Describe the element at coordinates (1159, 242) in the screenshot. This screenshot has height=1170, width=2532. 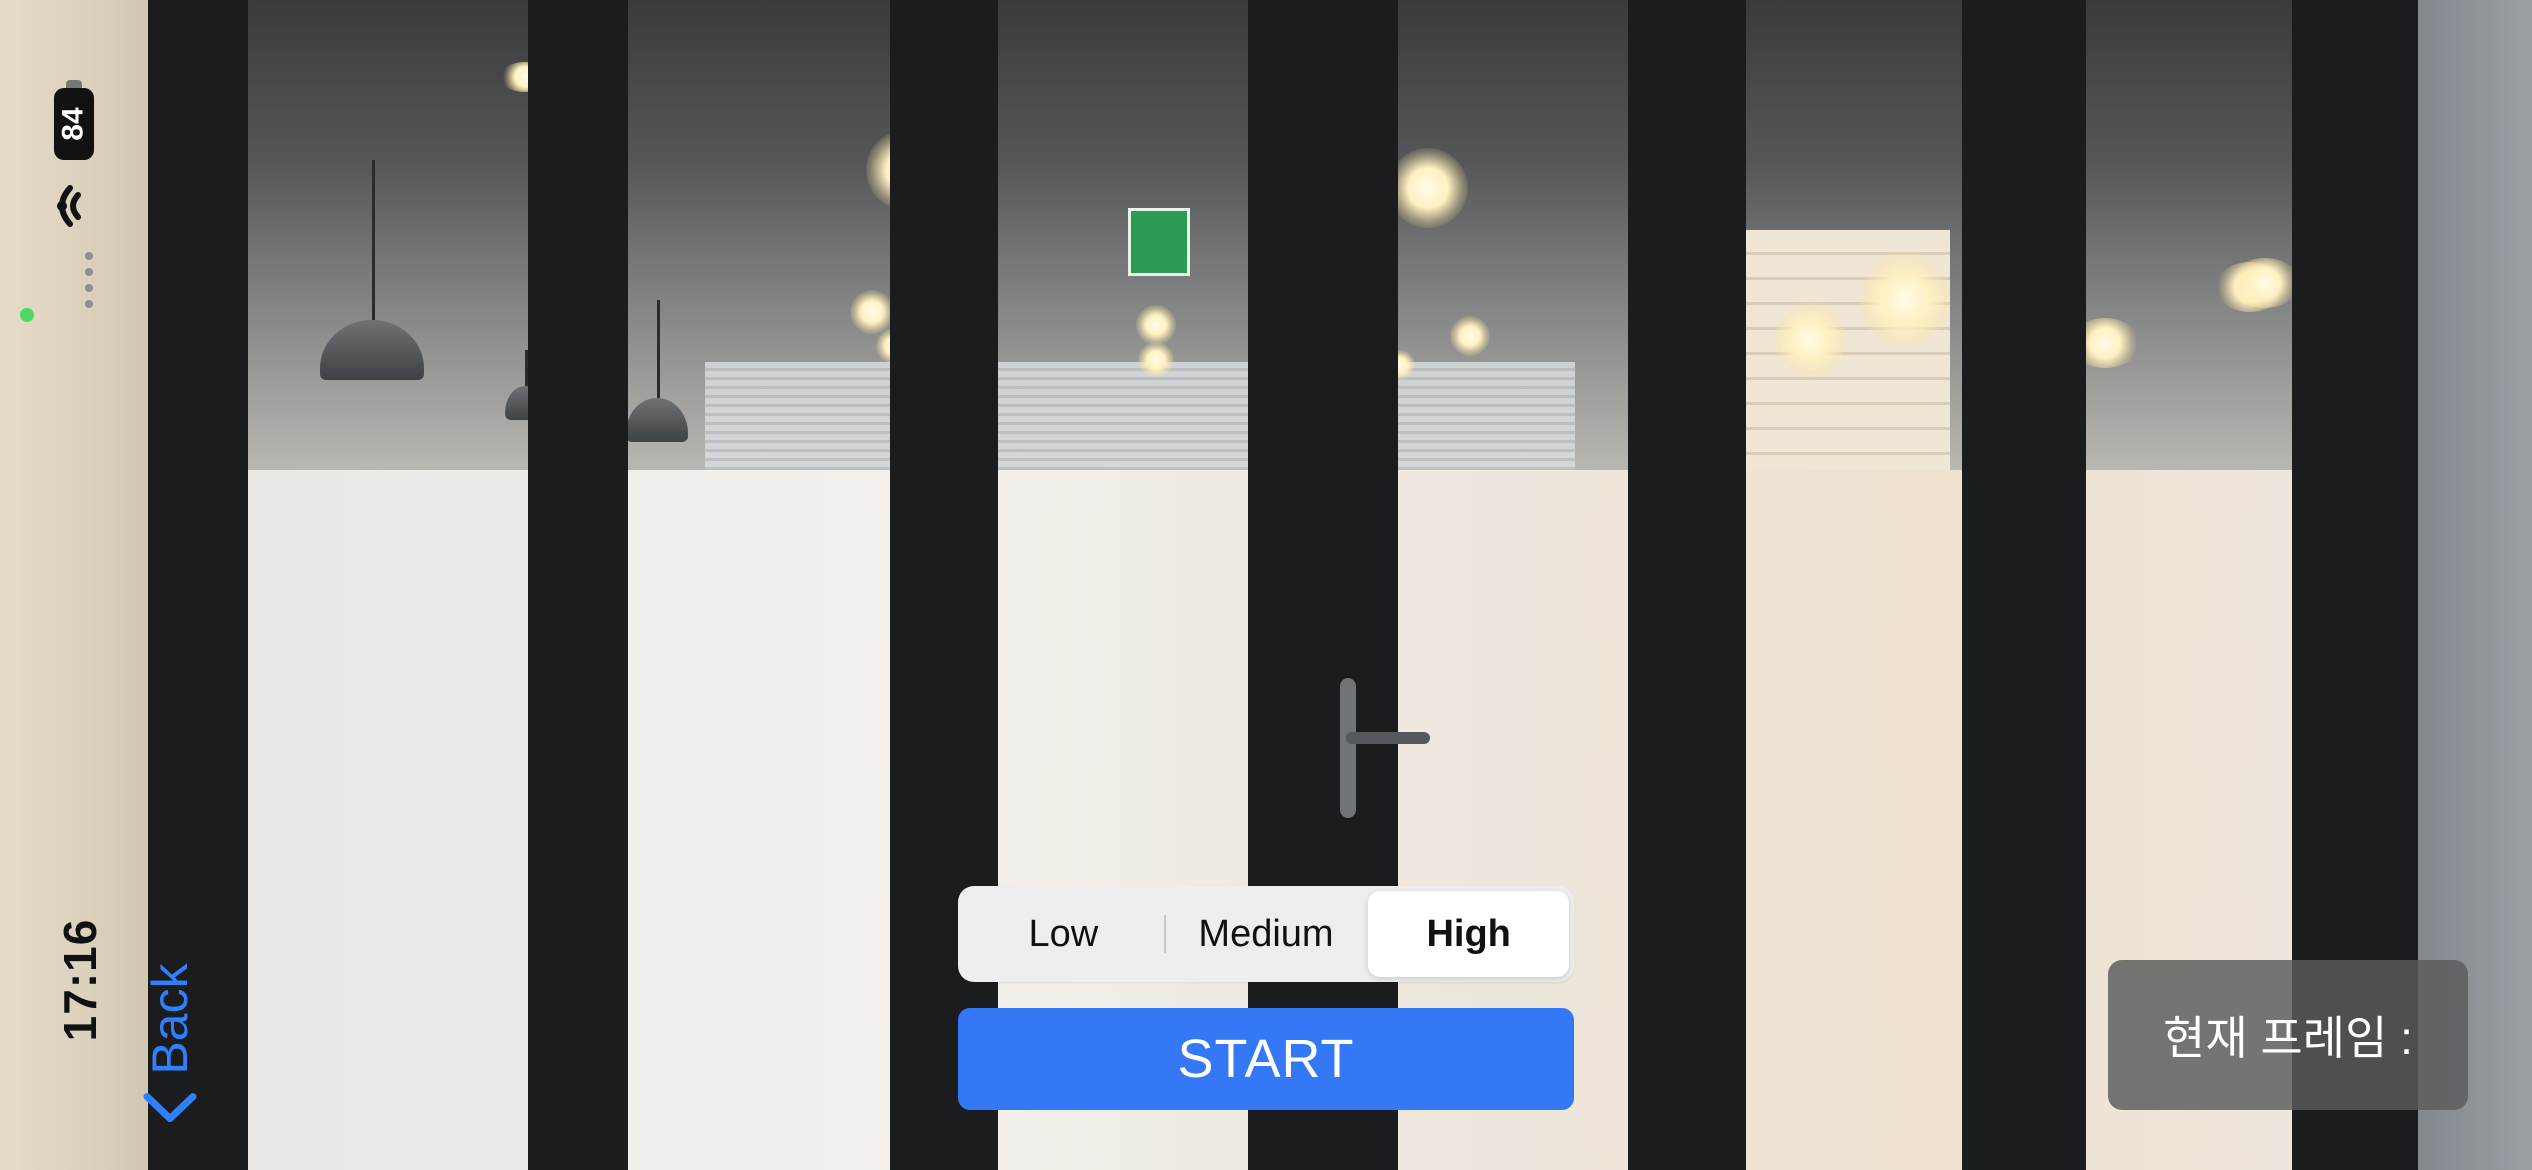
I see `exit-sign-icon` at that location.